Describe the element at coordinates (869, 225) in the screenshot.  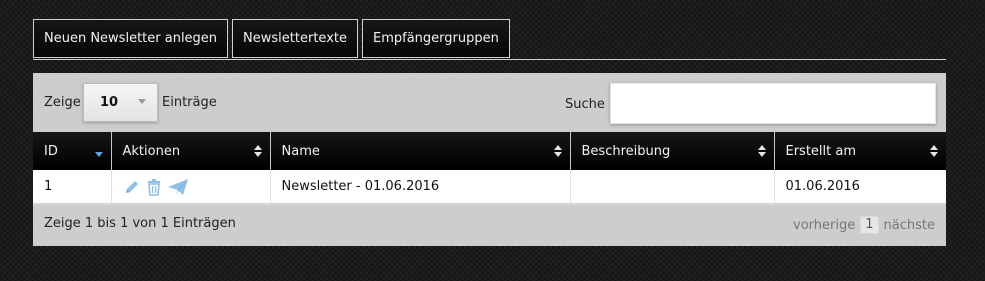
I see `page-number-button: 1` at that location.